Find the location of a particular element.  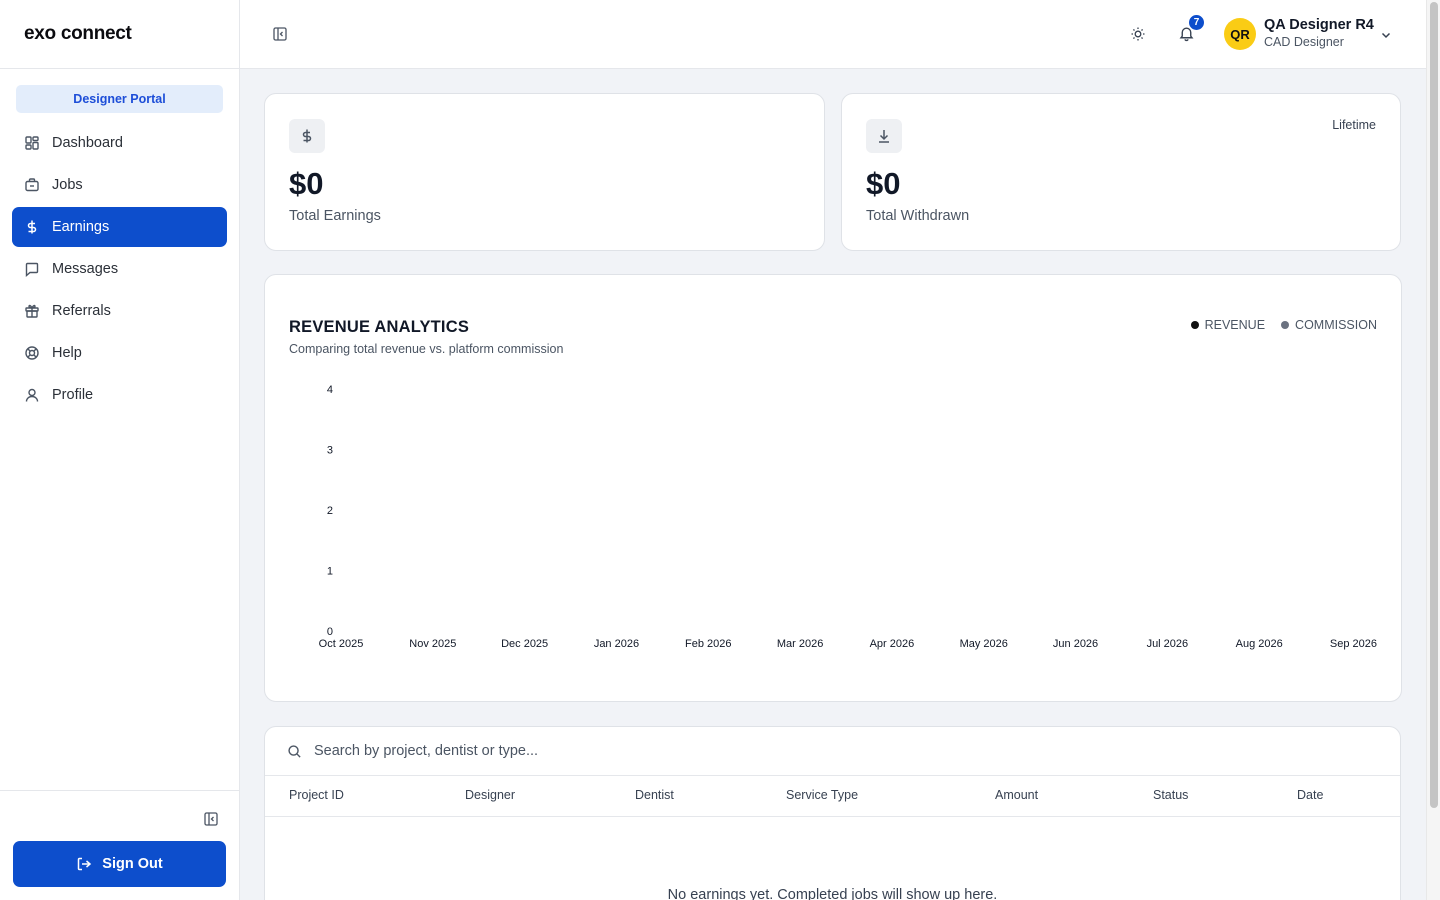

sidebar-footer: Sign Out is located at coordinates (119, 845).